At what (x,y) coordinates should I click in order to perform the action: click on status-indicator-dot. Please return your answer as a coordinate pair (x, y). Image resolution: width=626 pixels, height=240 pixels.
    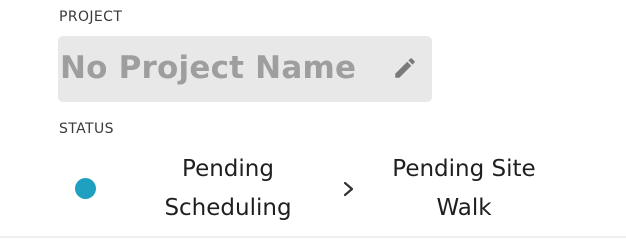
    Looking at the image, I should click on (85, 188).